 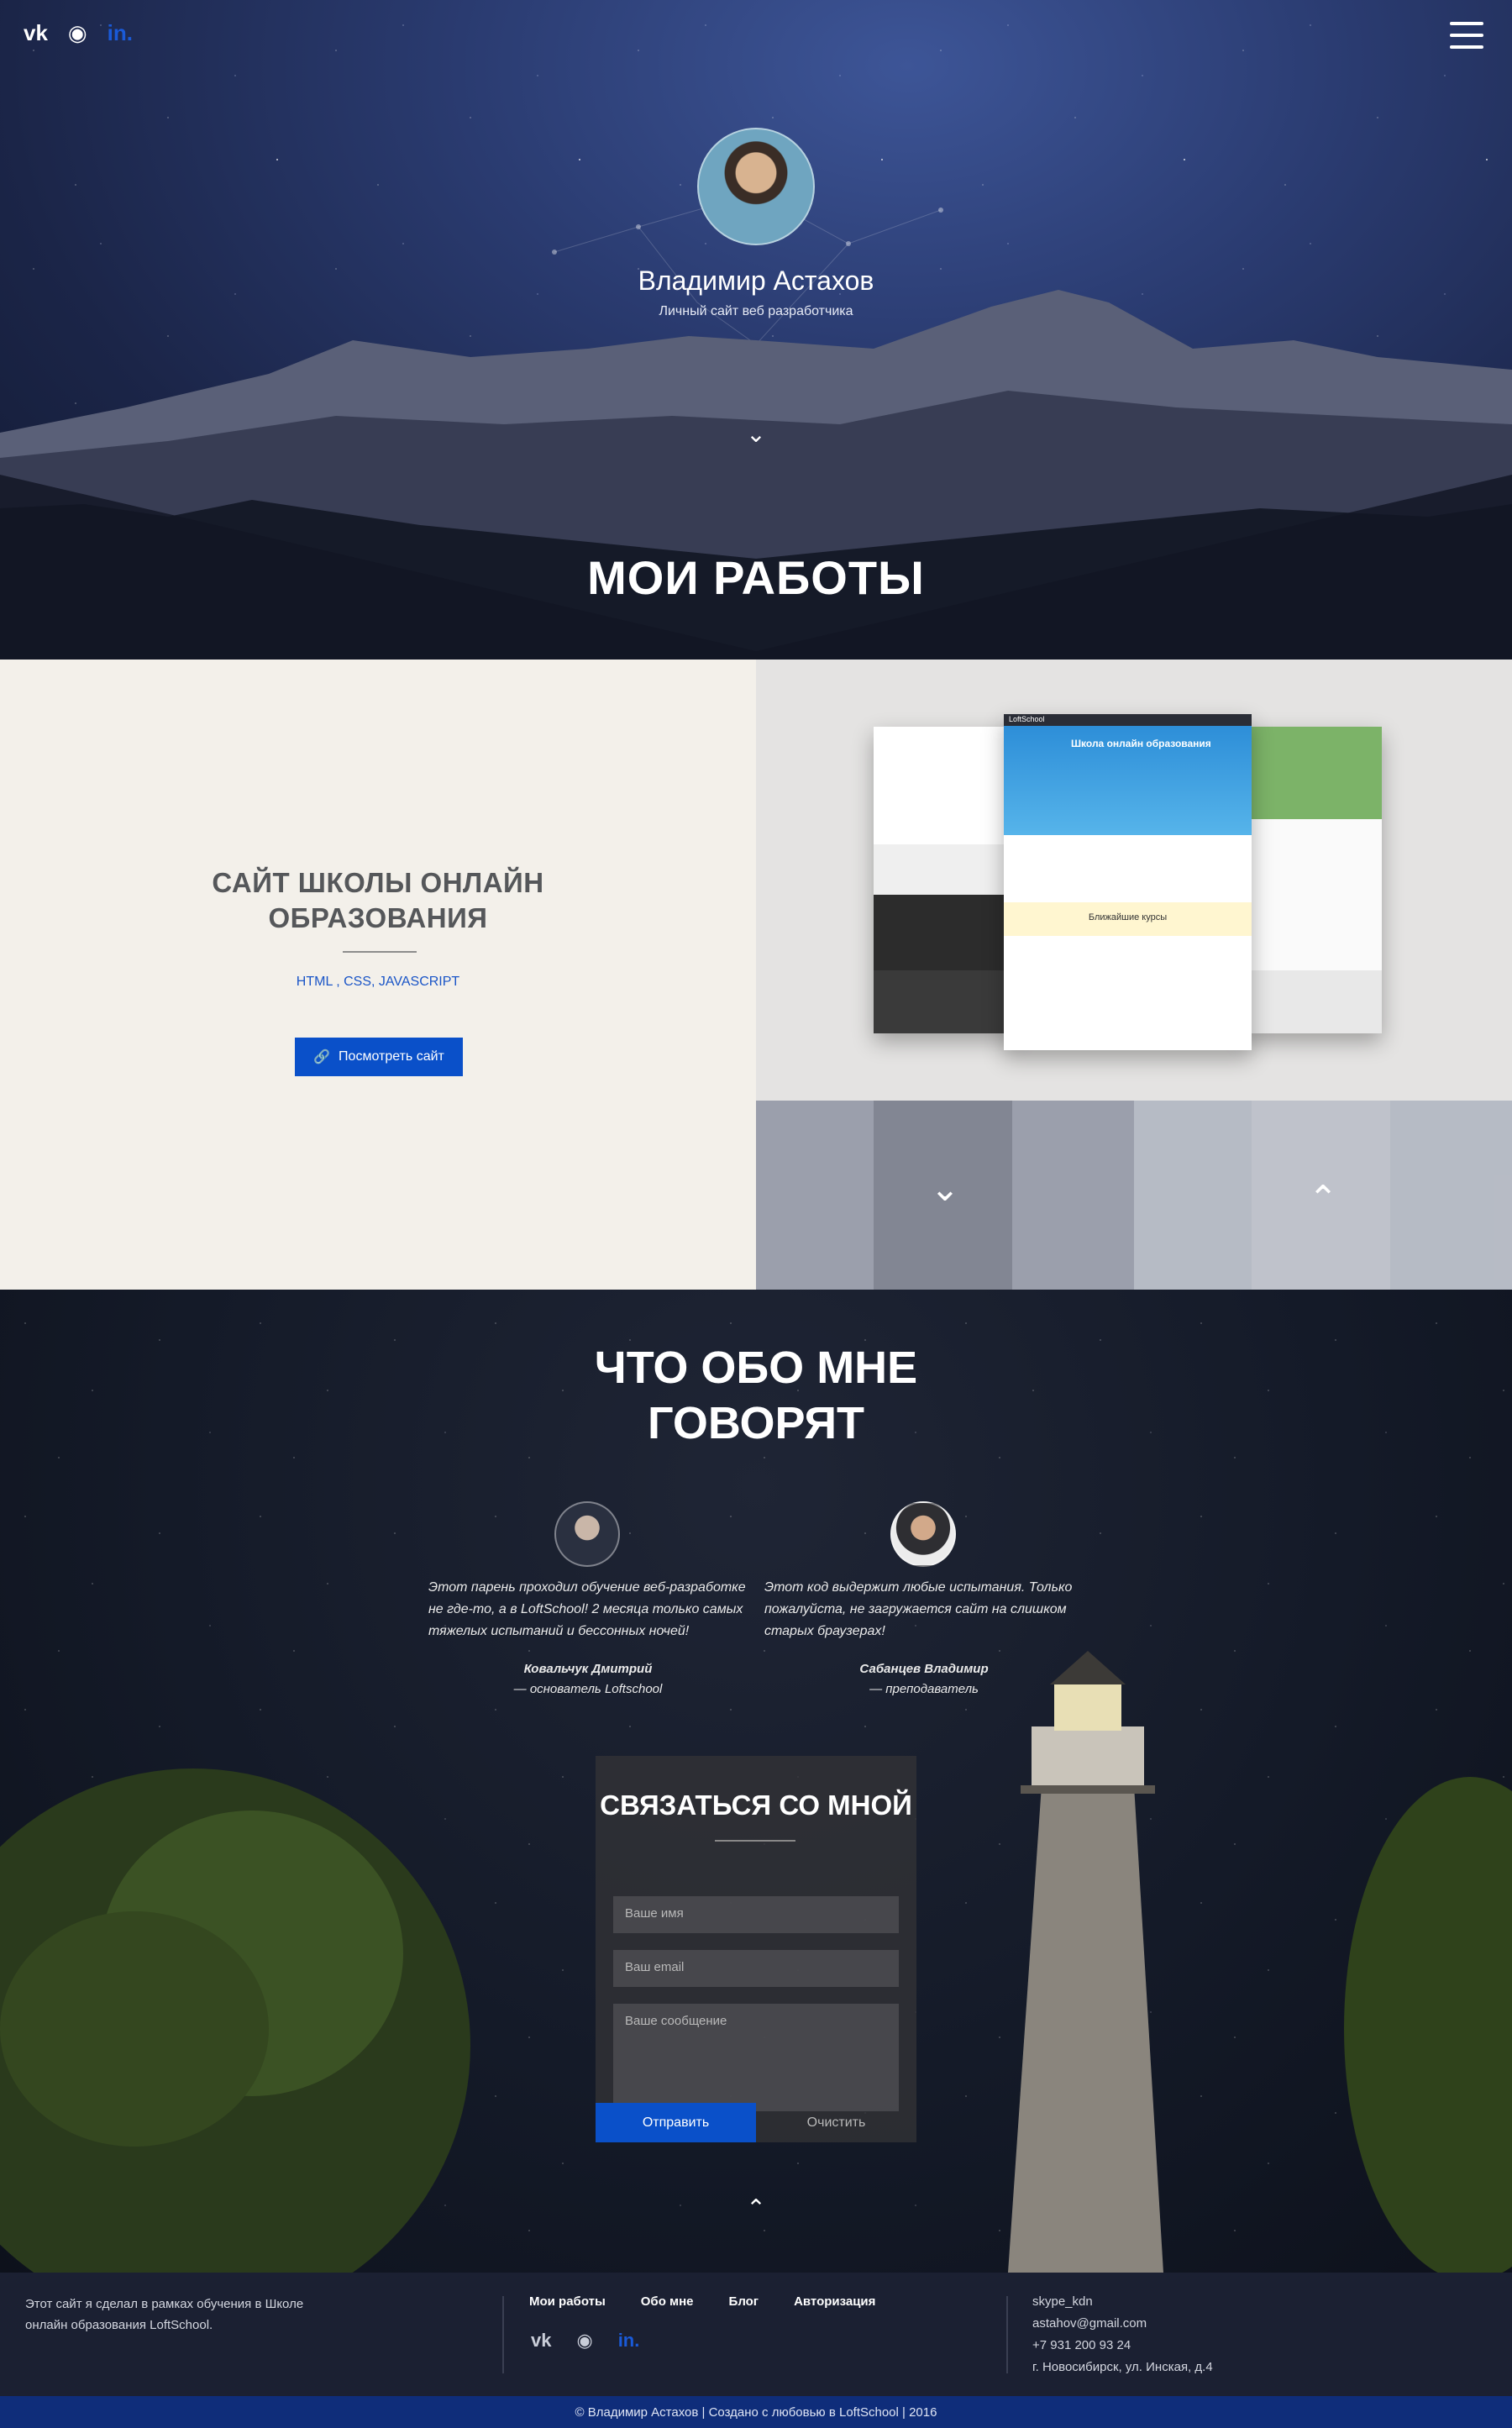 What do you see at coordinates (924, 1679) in the screenshot?
I see `testimonial-author: Сабанцев Владимир — преподаватель` at bounding box center [924, 1679].